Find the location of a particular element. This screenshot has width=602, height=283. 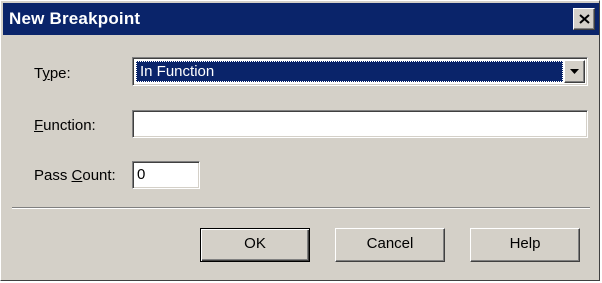

function-field is located at coordinates (360, 124).